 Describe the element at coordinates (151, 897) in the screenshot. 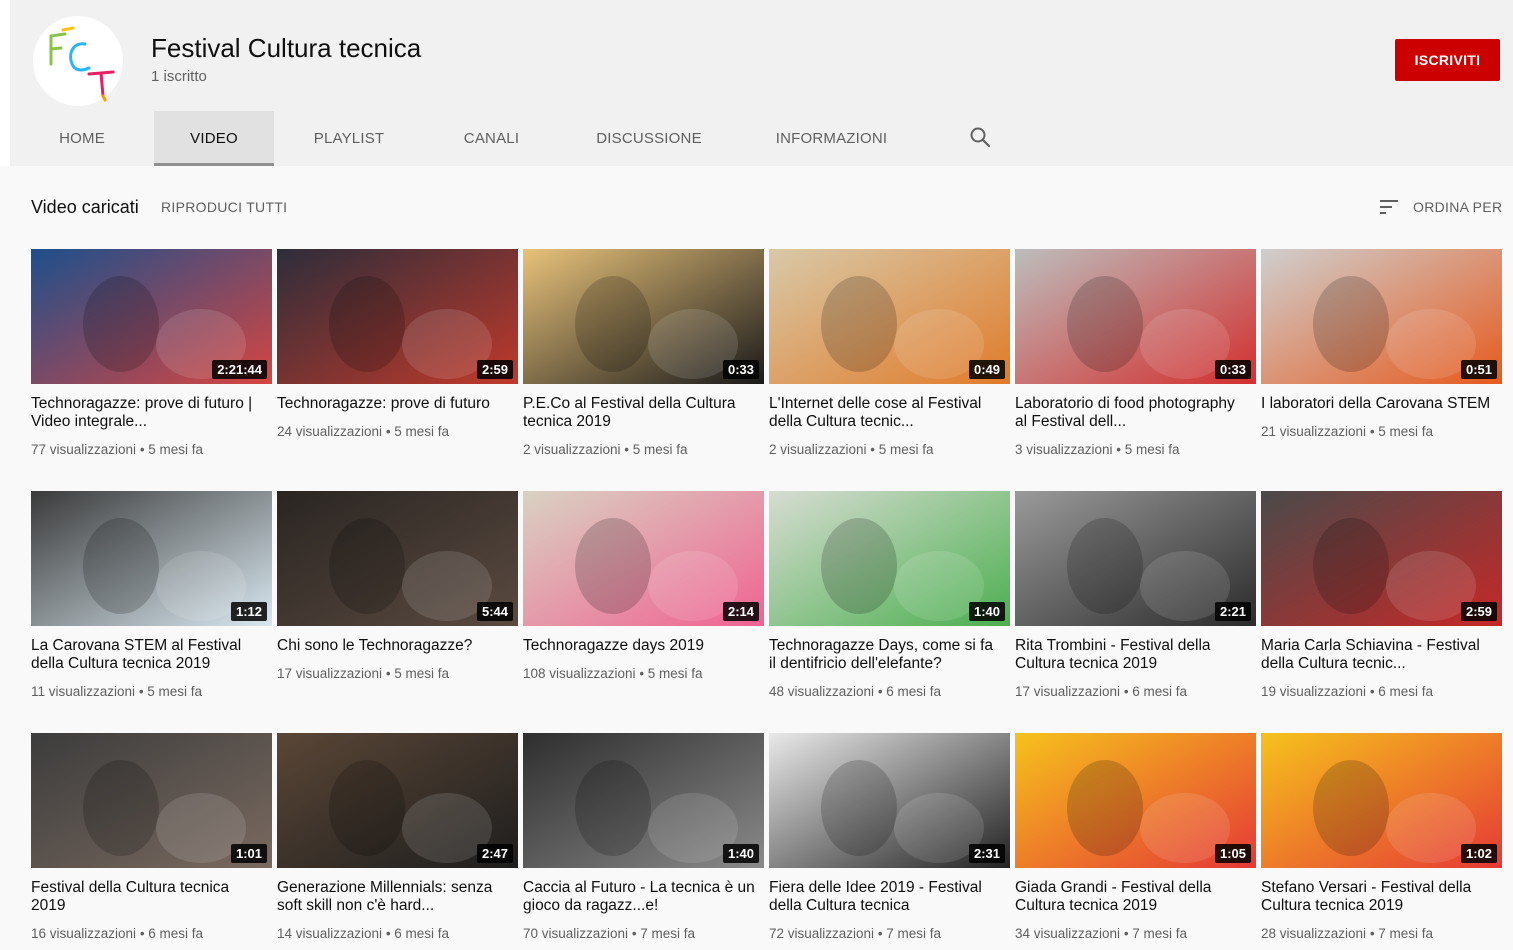

I see `video-title: Festival della Cultura tecnica 2019` at that location.